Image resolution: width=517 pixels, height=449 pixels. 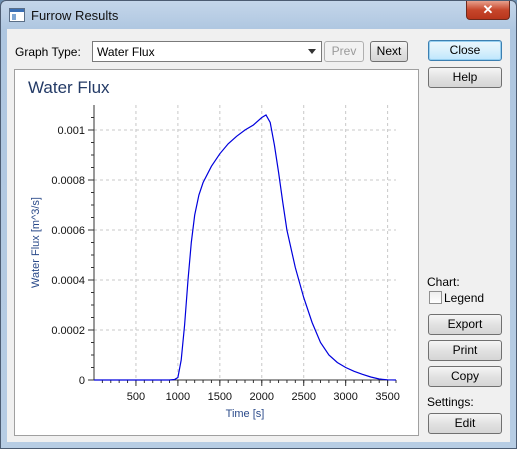 I want to click on print-button: Print, so click(x=465, y=350).